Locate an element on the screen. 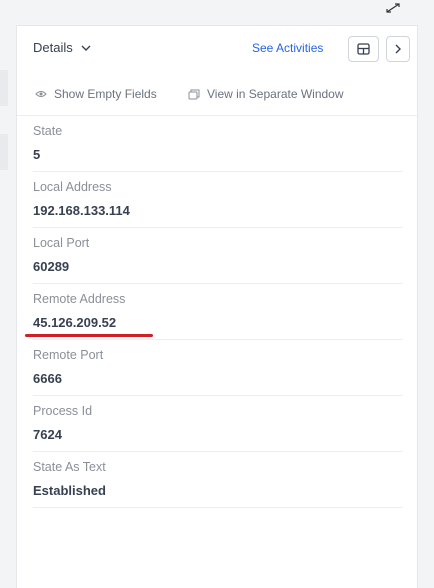 The height and width of the screenshot is (588, 434). layout-button is located at coordinates (363, 49).